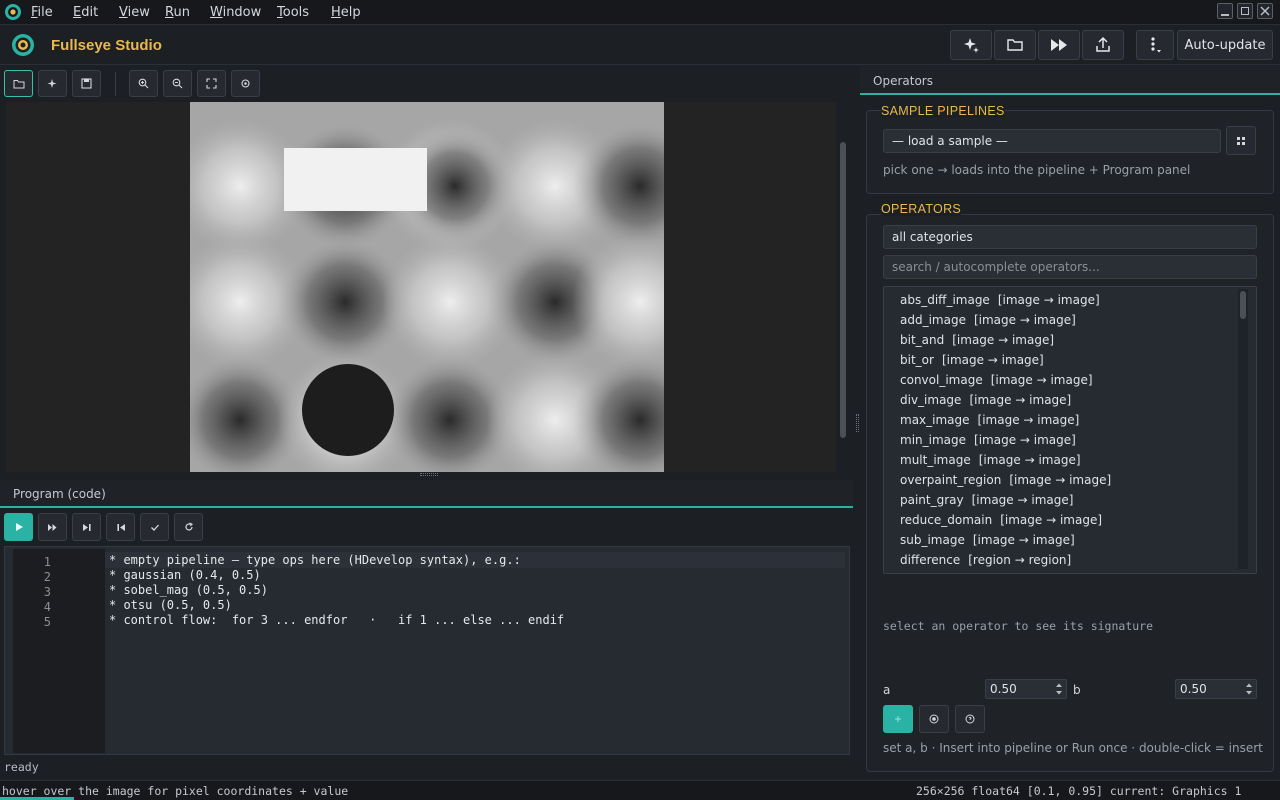  I want to click on program-tab: Program (code), so click(426, 494).